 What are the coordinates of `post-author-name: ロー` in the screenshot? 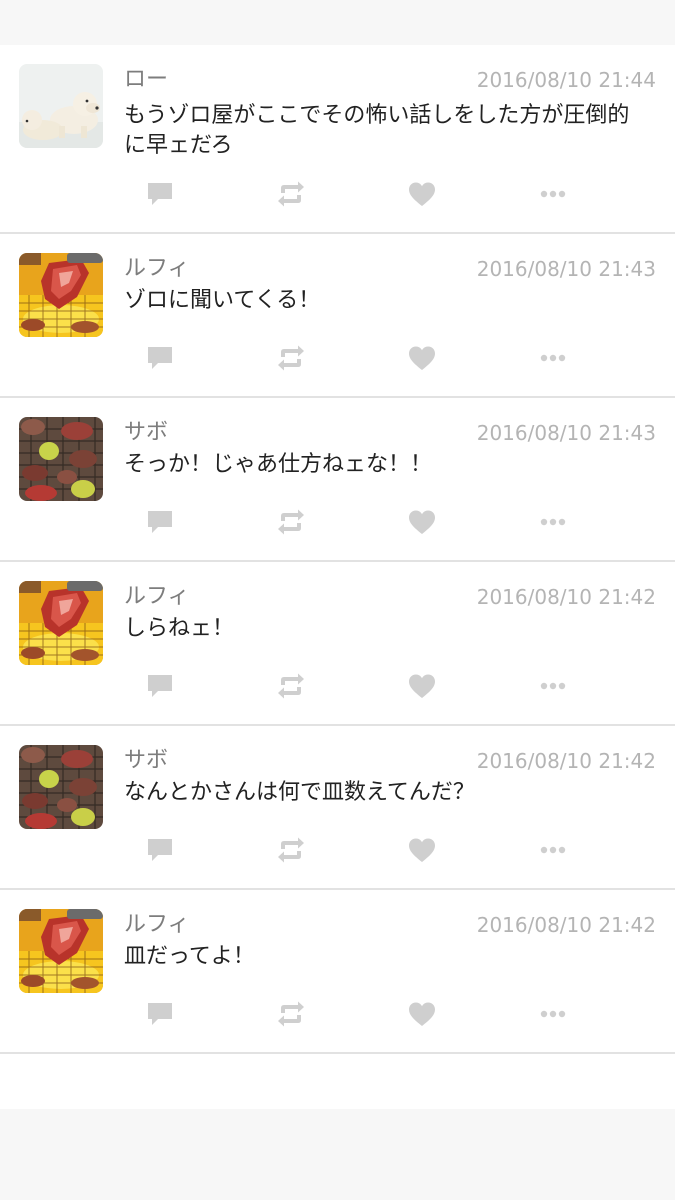 It's located at (146, 80).